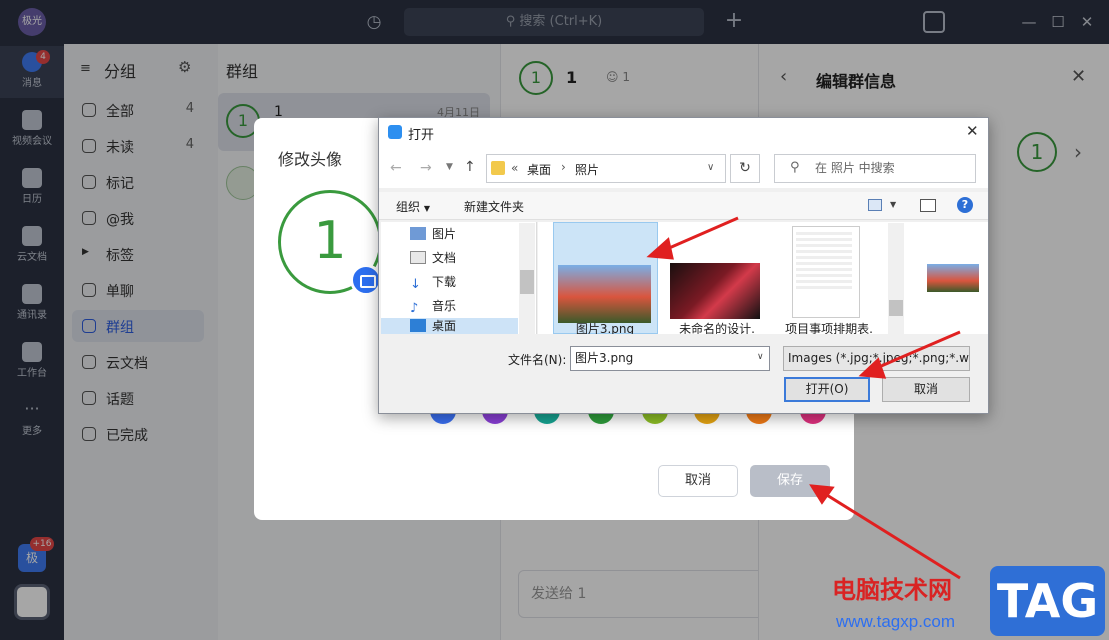 This screenshot has width=1109, height=640. I want to click on watermark-tag-logo: TAG, so click(1047, 601).